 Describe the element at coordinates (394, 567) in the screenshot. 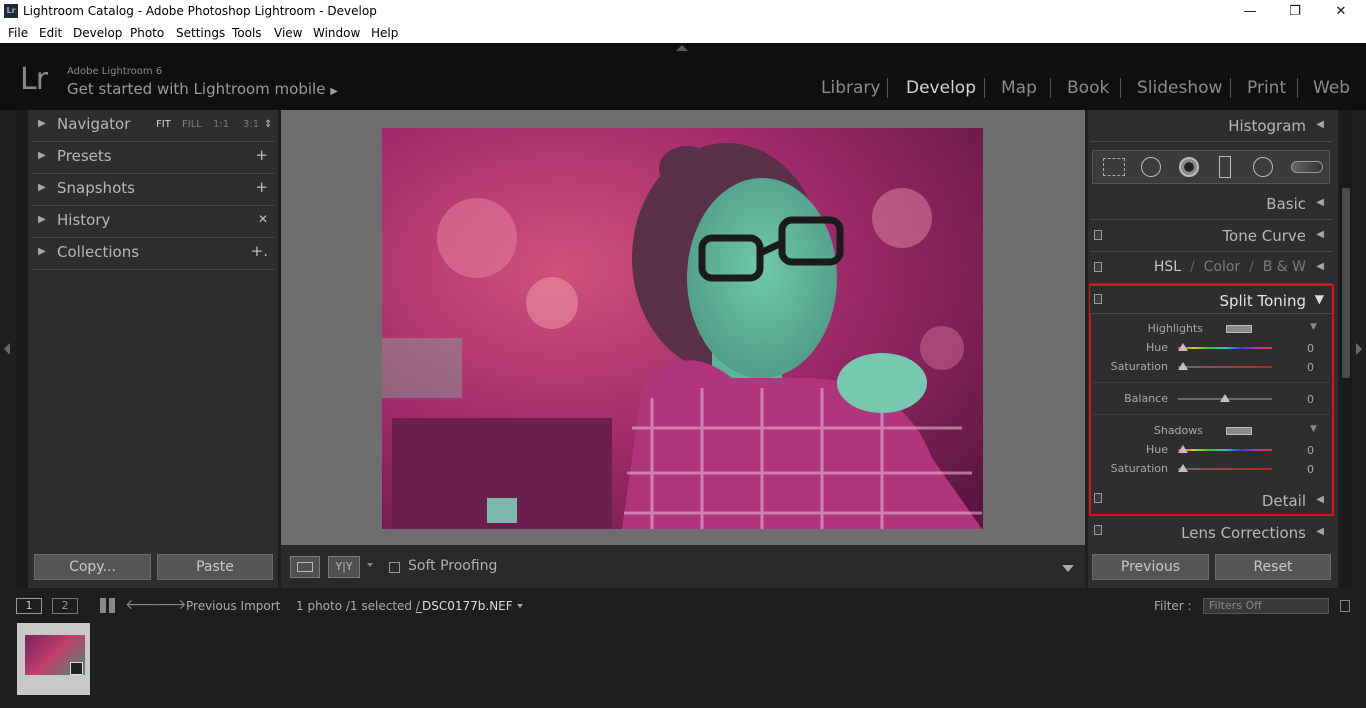

I see `soft-proofing-checkbox` at that location.